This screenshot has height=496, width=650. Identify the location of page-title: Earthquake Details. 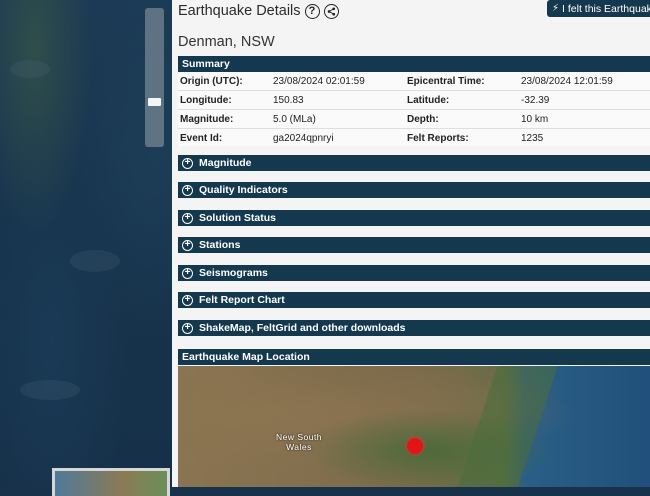
(239, 11).